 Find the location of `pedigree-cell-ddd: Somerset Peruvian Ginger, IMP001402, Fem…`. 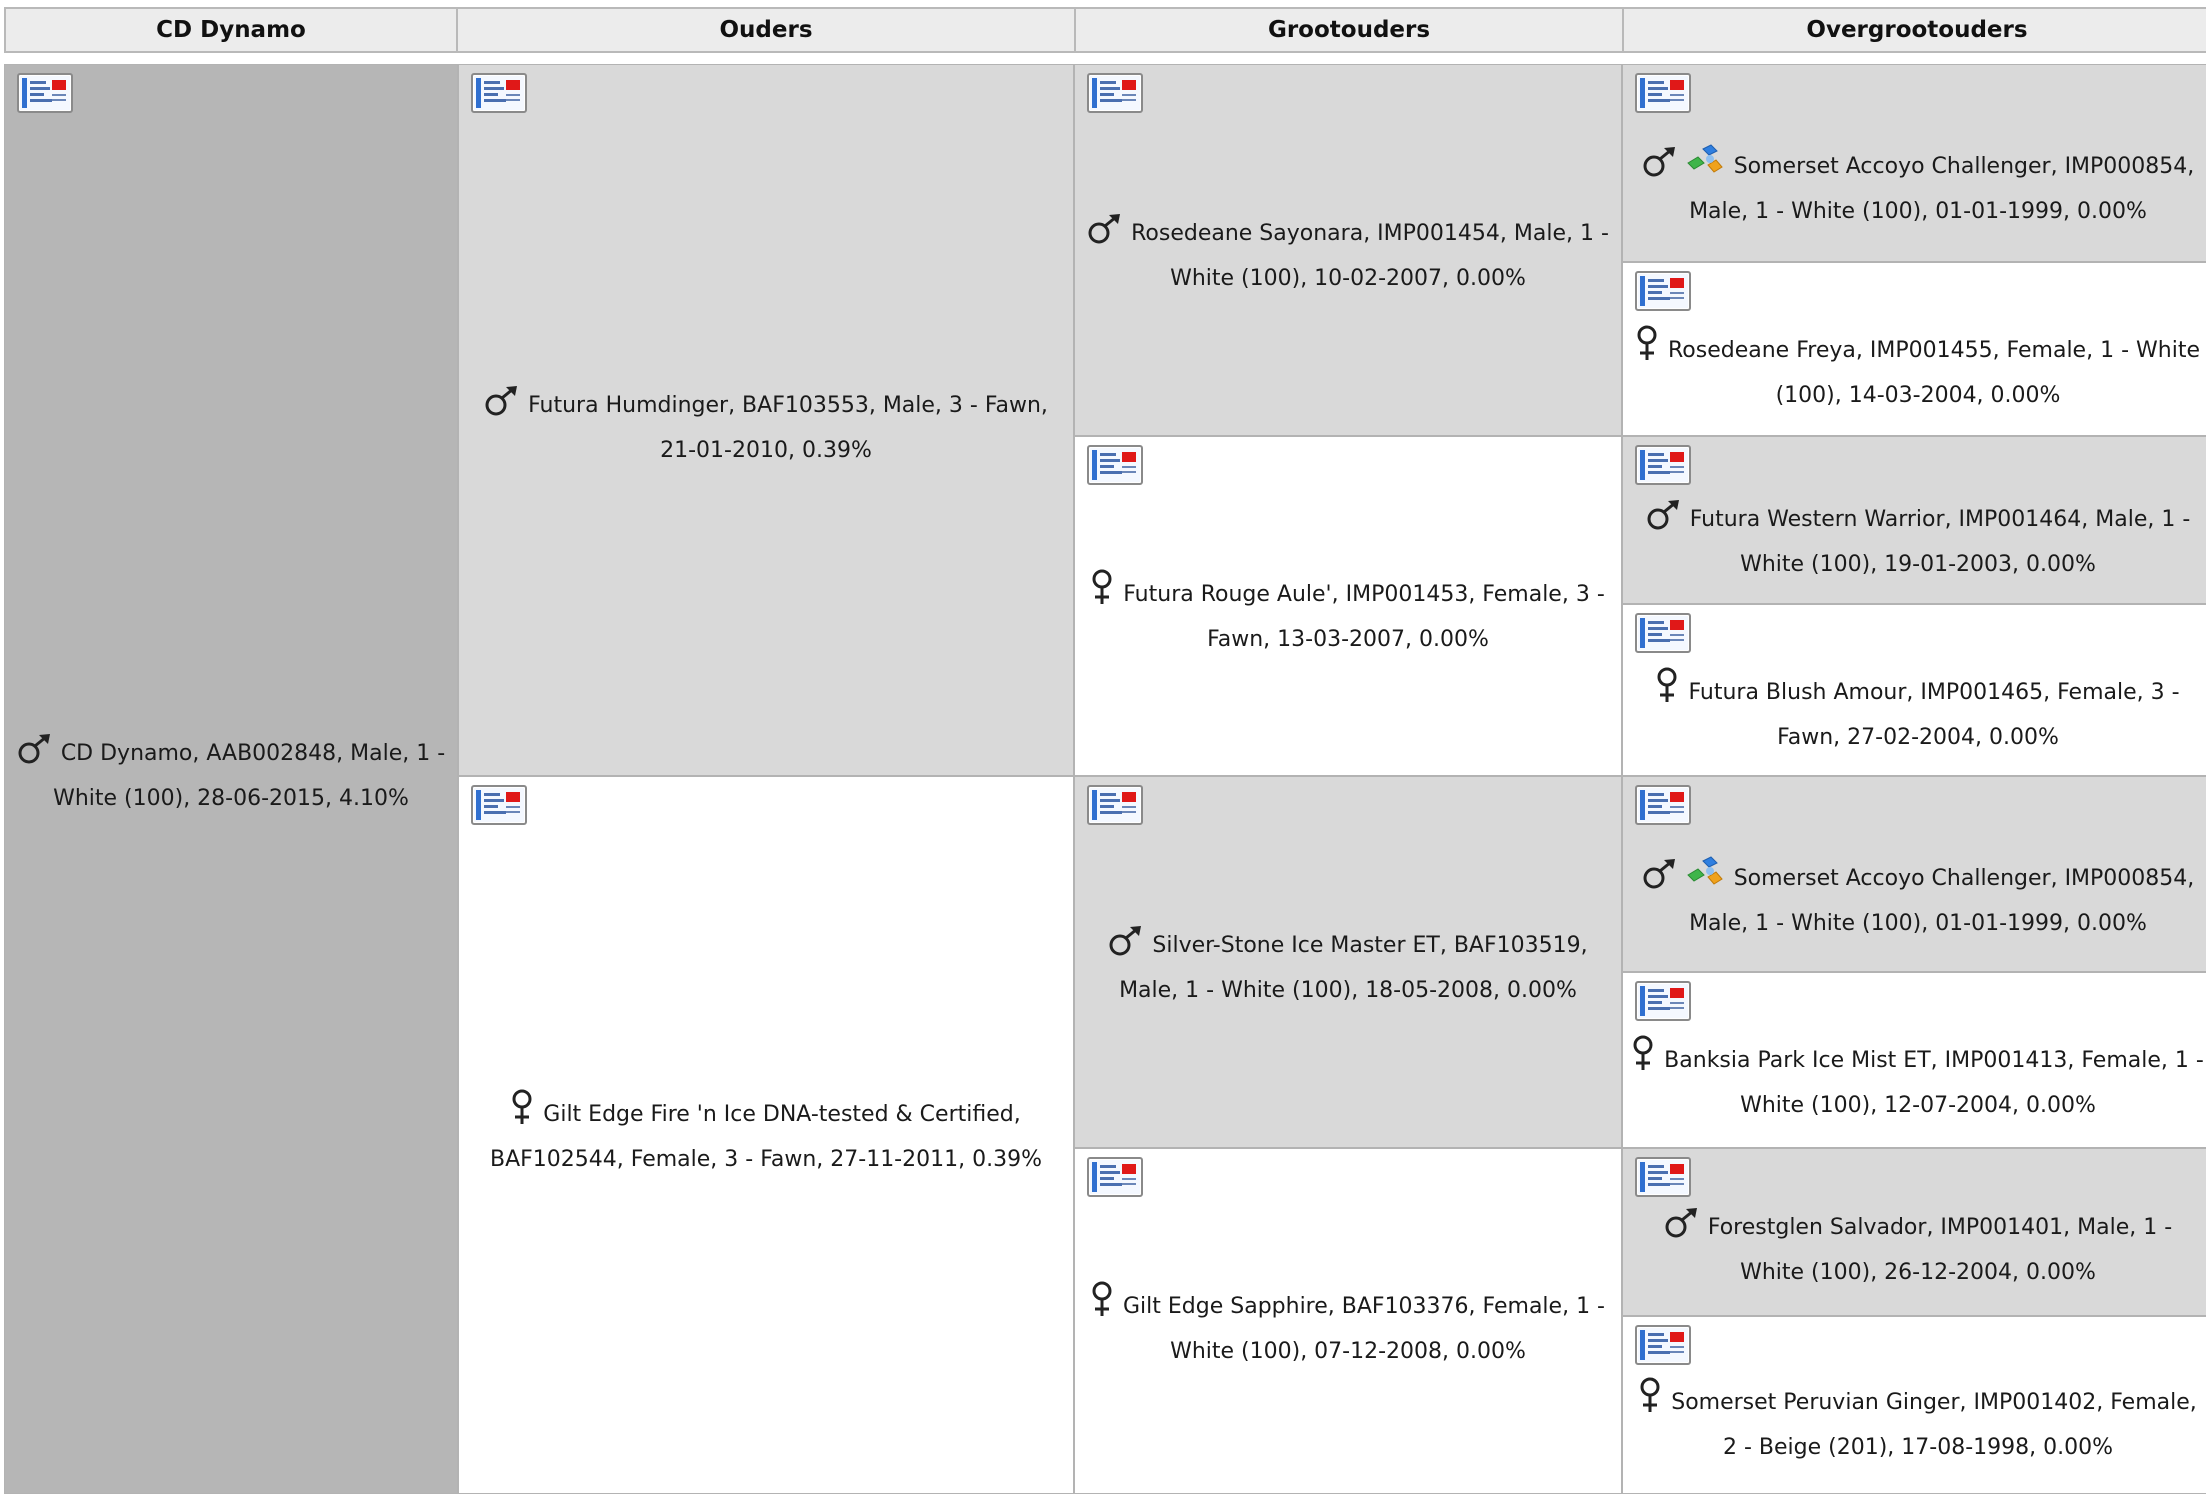

pedigree-cell-ddd: Somerset Peruvian Ginger, IMP001402, Fem… is located at coordinates (1914, 1405).